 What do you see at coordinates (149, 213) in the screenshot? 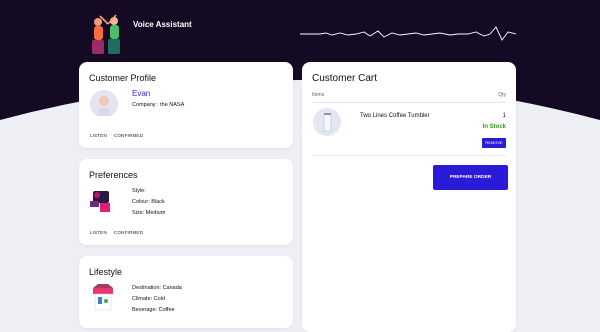
I see `size-label: Size: Medium` at bounding box center [149, 213].